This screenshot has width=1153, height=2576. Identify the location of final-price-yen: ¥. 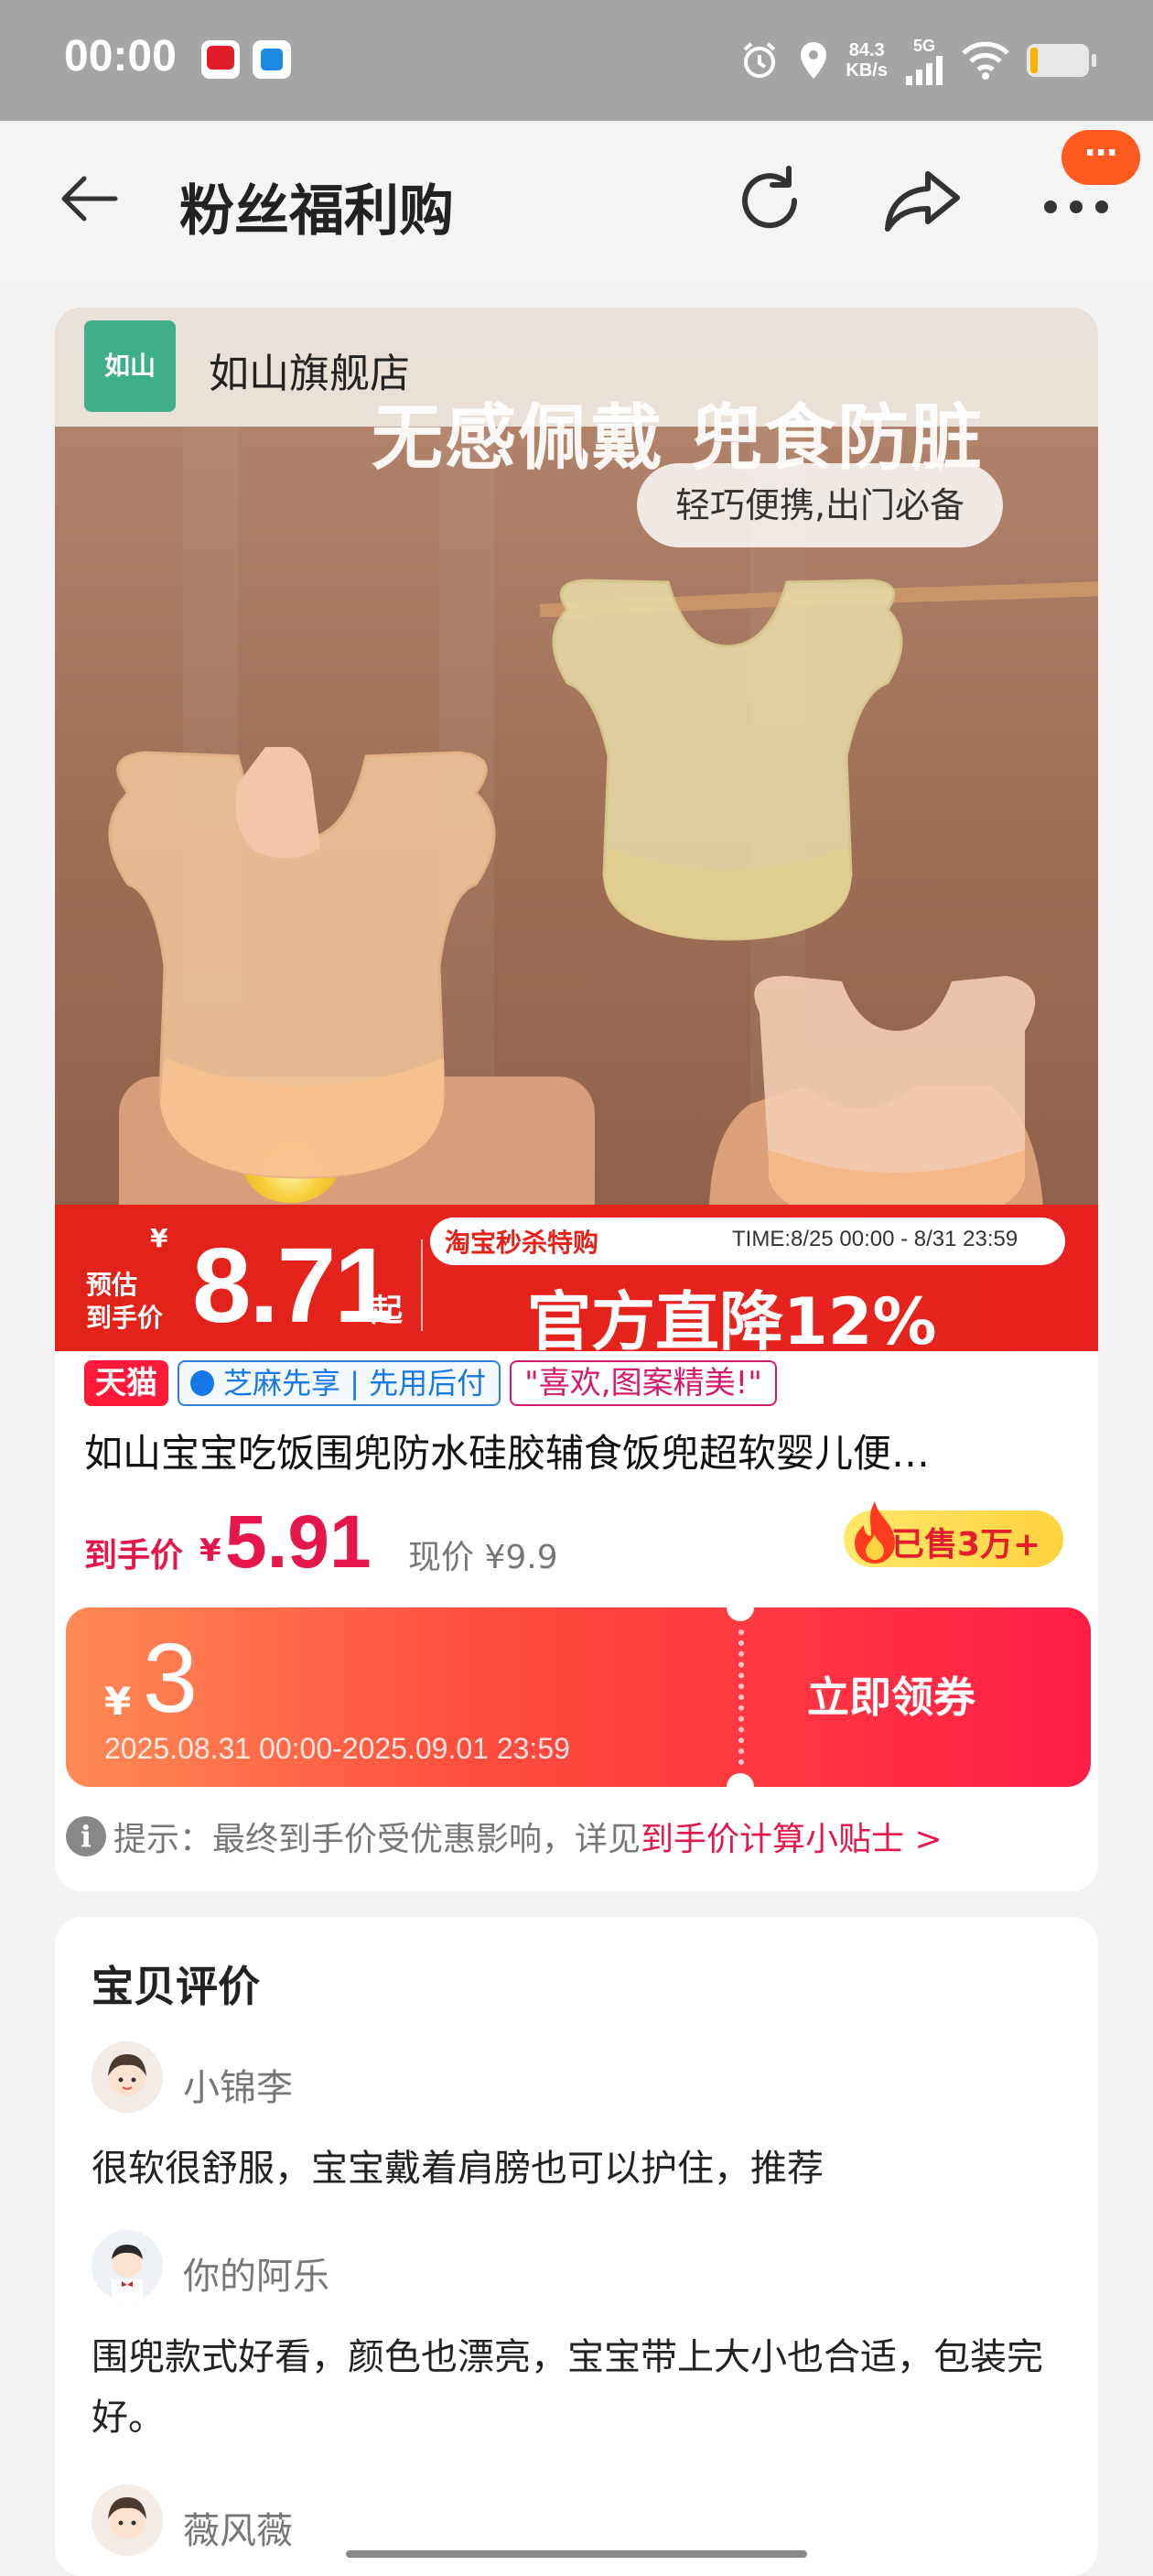
(210, 1551).